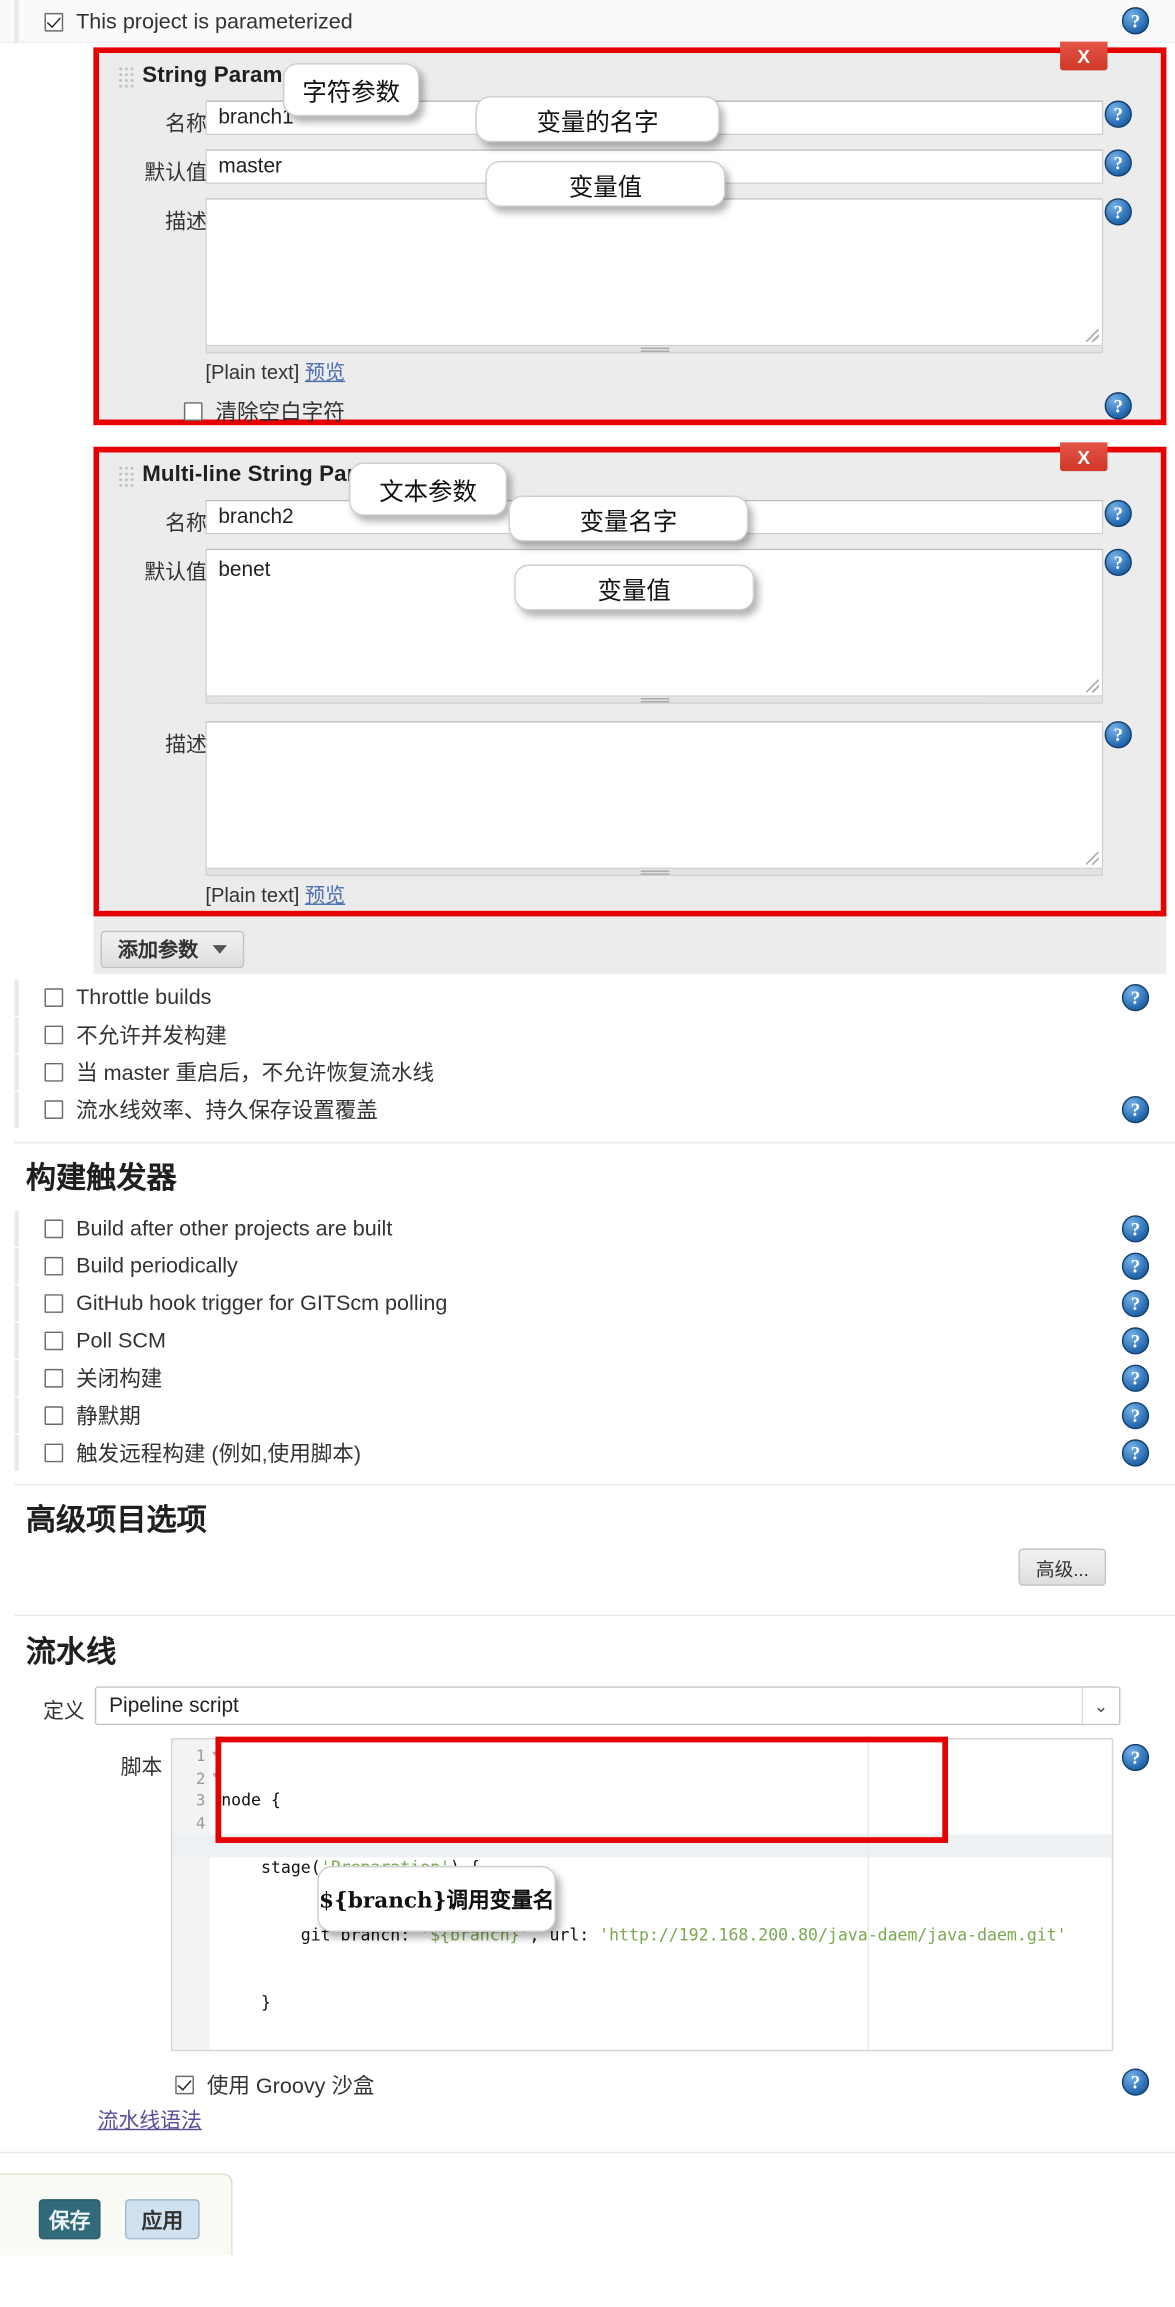 This screenshot has height=2307, width=1175. Describe the element at coordinates (186, 524) in the screenshot. I see `multiline-param-name-label: 名称` at that location.